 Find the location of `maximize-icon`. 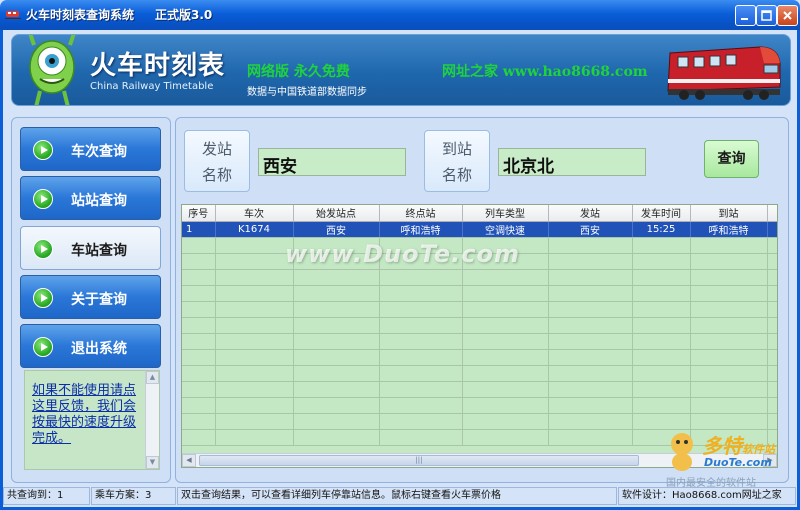

maximize-icon is located at coordinates (766, 15).